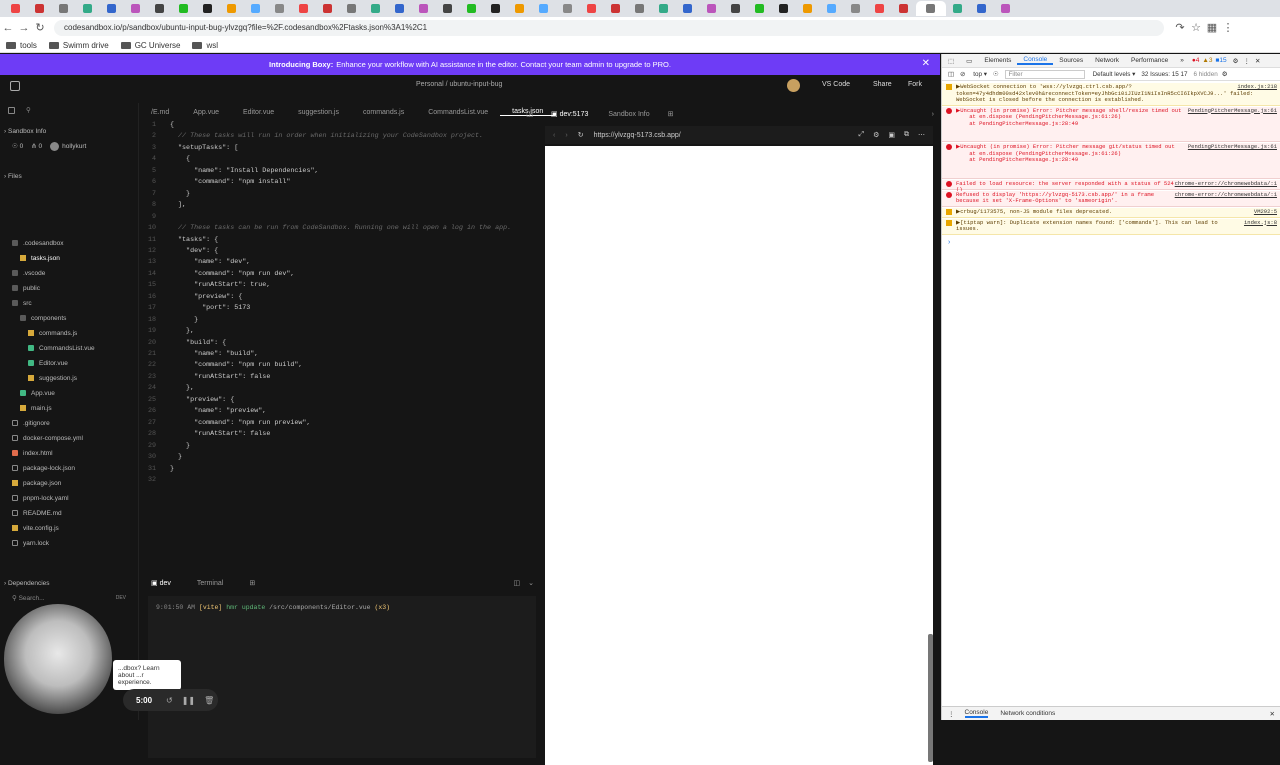 The height and width of the screenshot is (765, 1280). Describe the element at coordinates (1260, 223) in the screenshot. I see `source-link: index.js:8` at that location.